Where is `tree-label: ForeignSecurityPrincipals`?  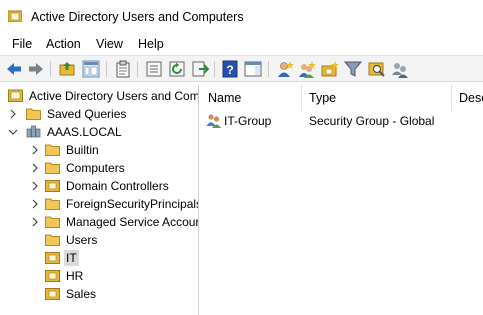 tree-label: ForeignSecurityPrincipals is located at coordinates (132, 204).